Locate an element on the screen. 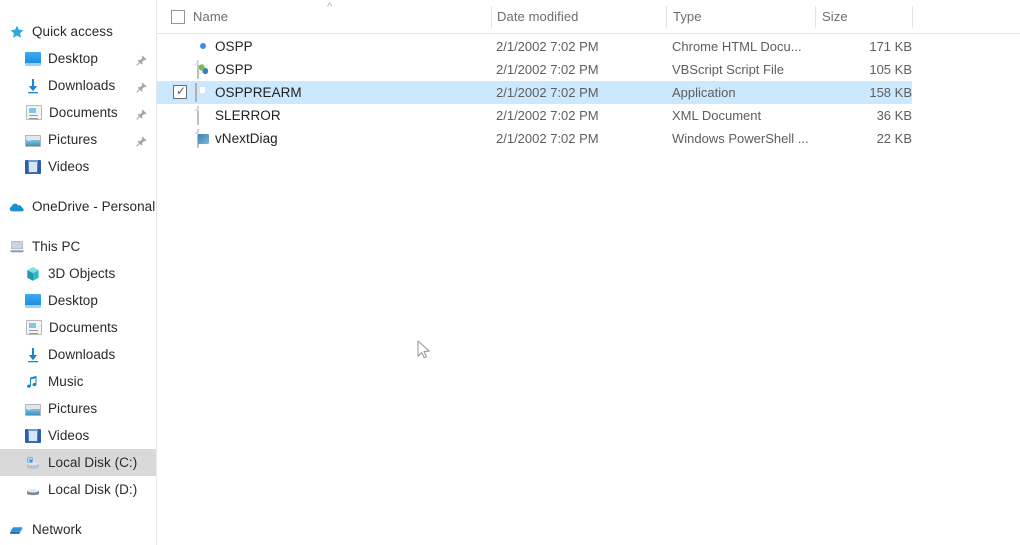  sidebar-item-videos-pc: Videos is located at coordinates (78, 435).